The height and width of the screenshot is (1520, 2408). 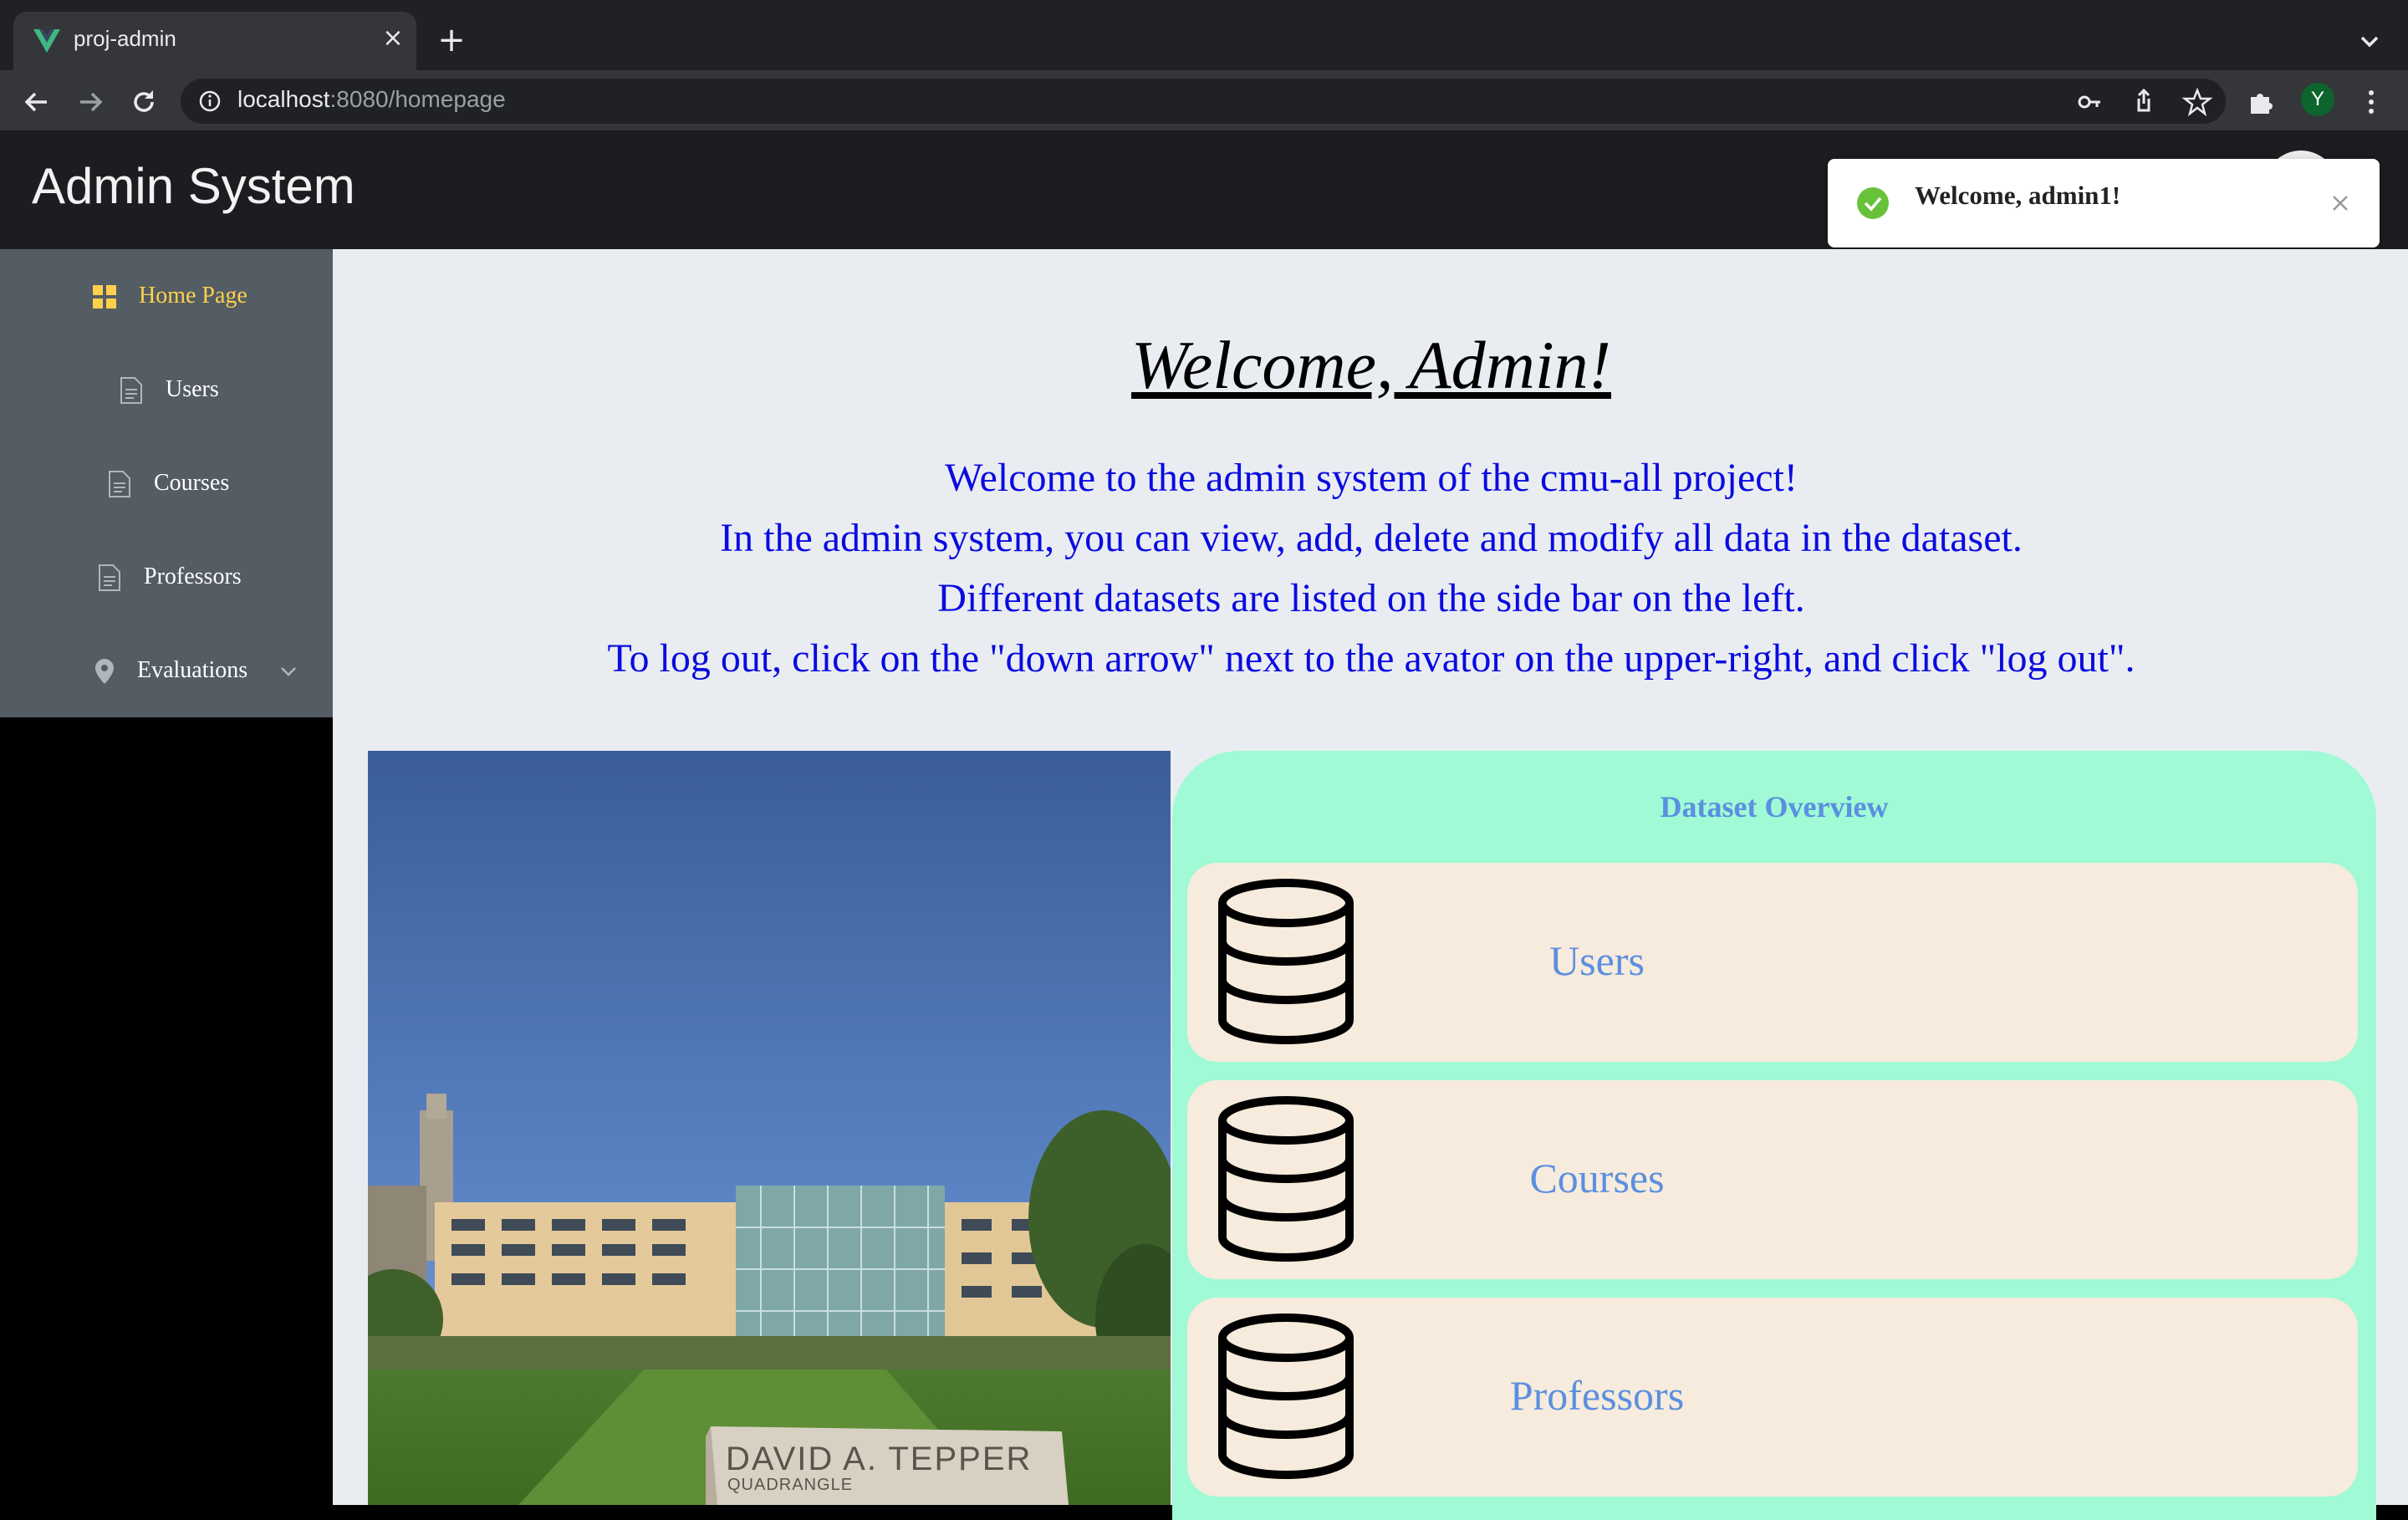 I want to click on success-check-icon, so click(x=1873, y=203).